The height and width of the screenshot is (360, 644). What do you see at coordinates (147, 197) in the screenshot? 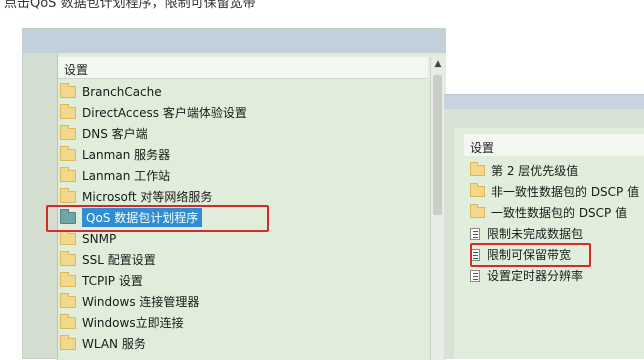
I see `tree-item-label: Microsoft 对等网络服务` at bounding box center [147, 197].